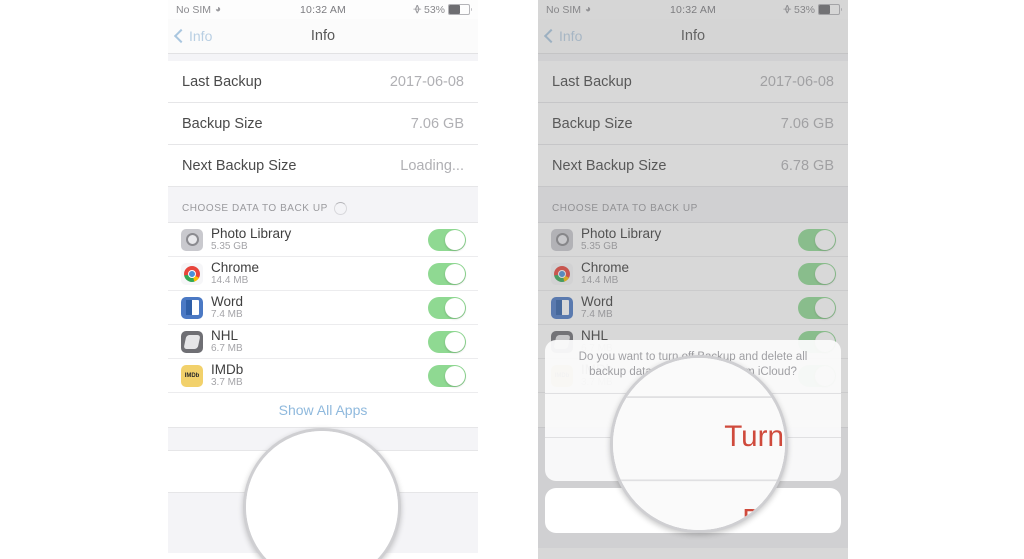  I want to click on list-item: NHL 6.7 MB, so click(323, 342).